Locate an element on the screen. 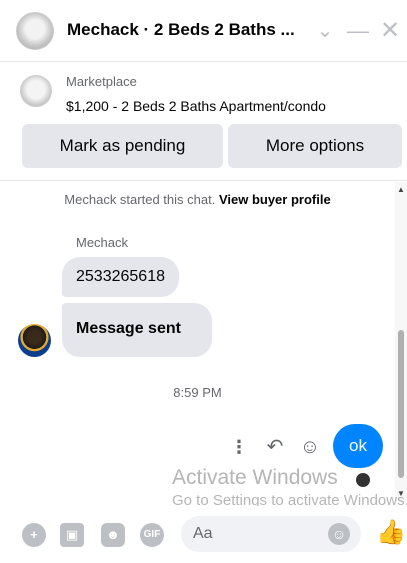  message-input-wrapper: ☺ is located at coordinates (271, 534).